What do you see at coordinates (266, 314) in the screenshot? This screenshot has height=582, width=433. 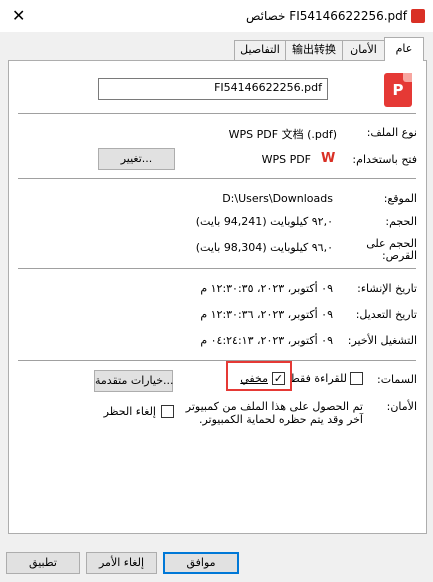 I see `modified-value: ٠٩ أكتوبر، ٢٠٢٣، ١٢:٣٠:٣٦ م` at bounding box center [266, 314].